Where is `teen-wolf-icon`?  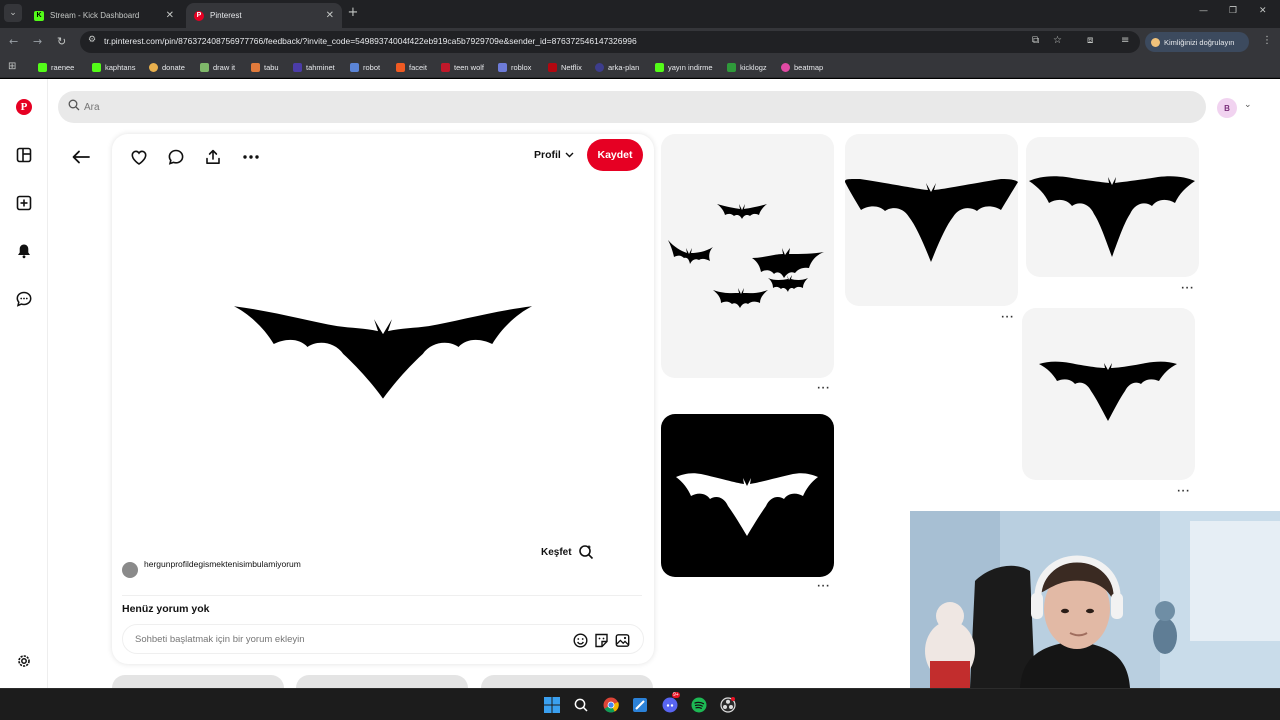
teen-wolf-icon is located at coordinates (445, 67).